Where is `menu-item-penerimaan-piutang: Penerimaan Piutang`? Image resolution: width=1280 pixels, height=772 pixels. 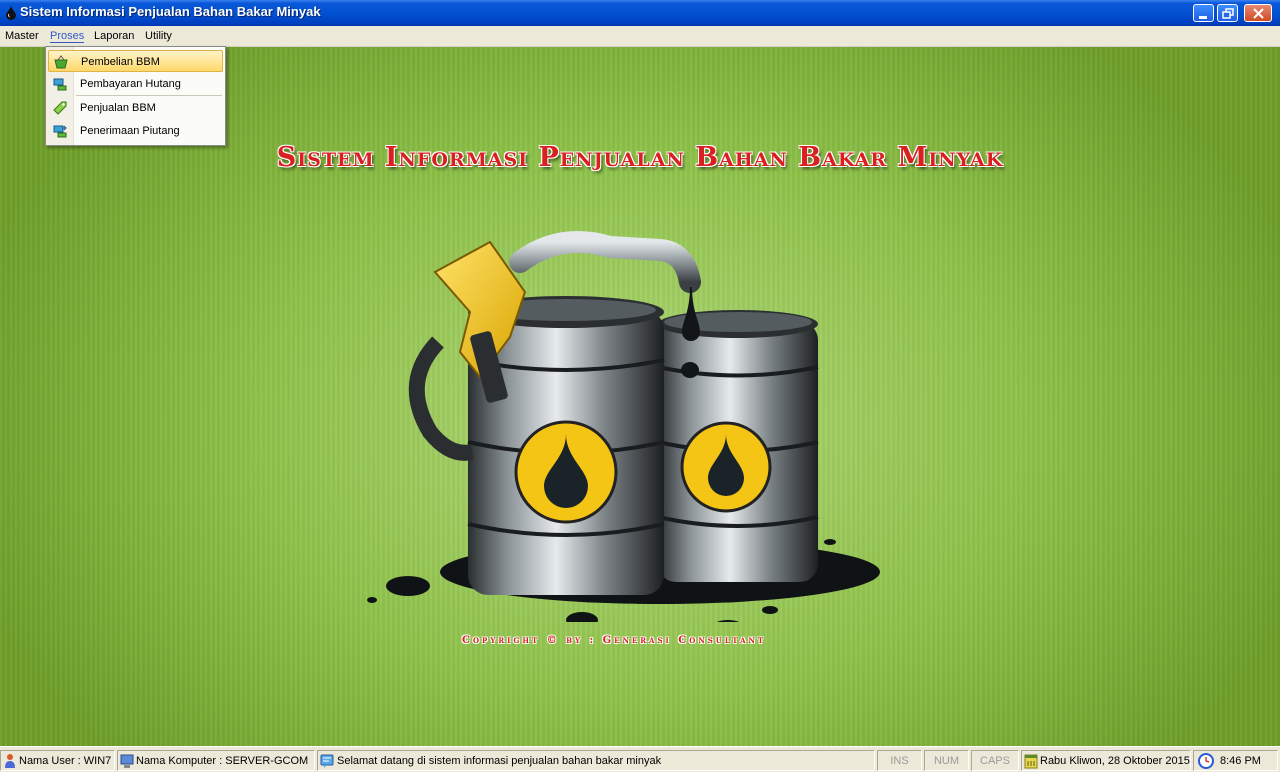 menu-item-penerimaan-piutang: Penerimaan Piutang is located at coordinates (135, 131).